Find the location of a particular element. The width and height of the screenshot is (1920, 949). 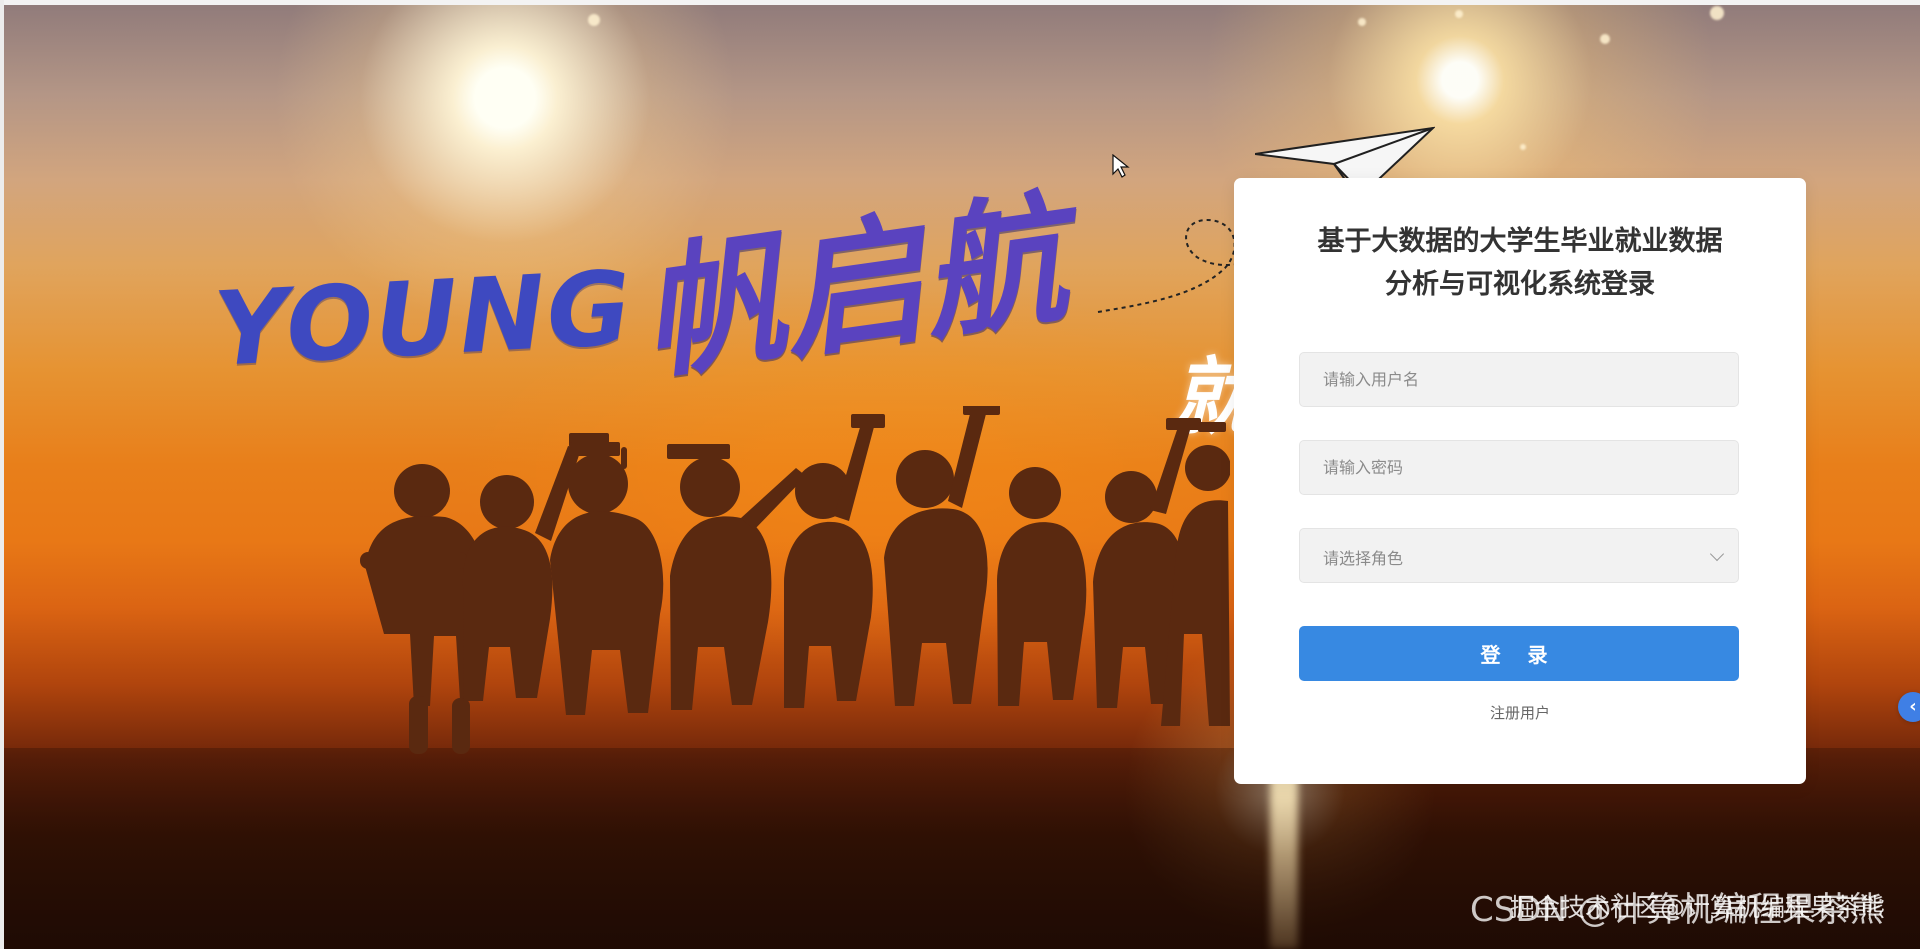

register-link: 注册用户 is located at coordinates (1520, 712).